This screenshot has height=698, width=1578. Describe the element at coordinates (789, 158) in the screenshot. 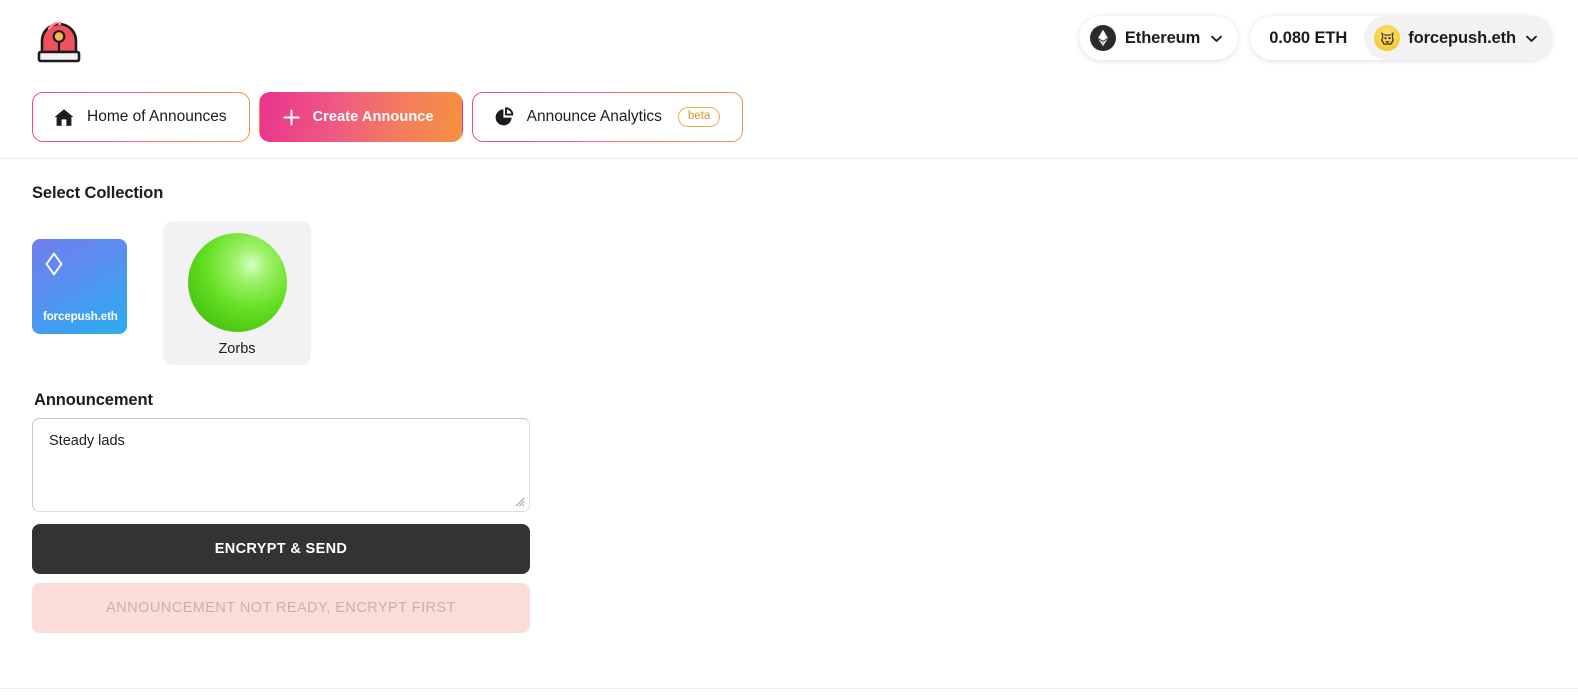

I see `nav-divider` at that location.